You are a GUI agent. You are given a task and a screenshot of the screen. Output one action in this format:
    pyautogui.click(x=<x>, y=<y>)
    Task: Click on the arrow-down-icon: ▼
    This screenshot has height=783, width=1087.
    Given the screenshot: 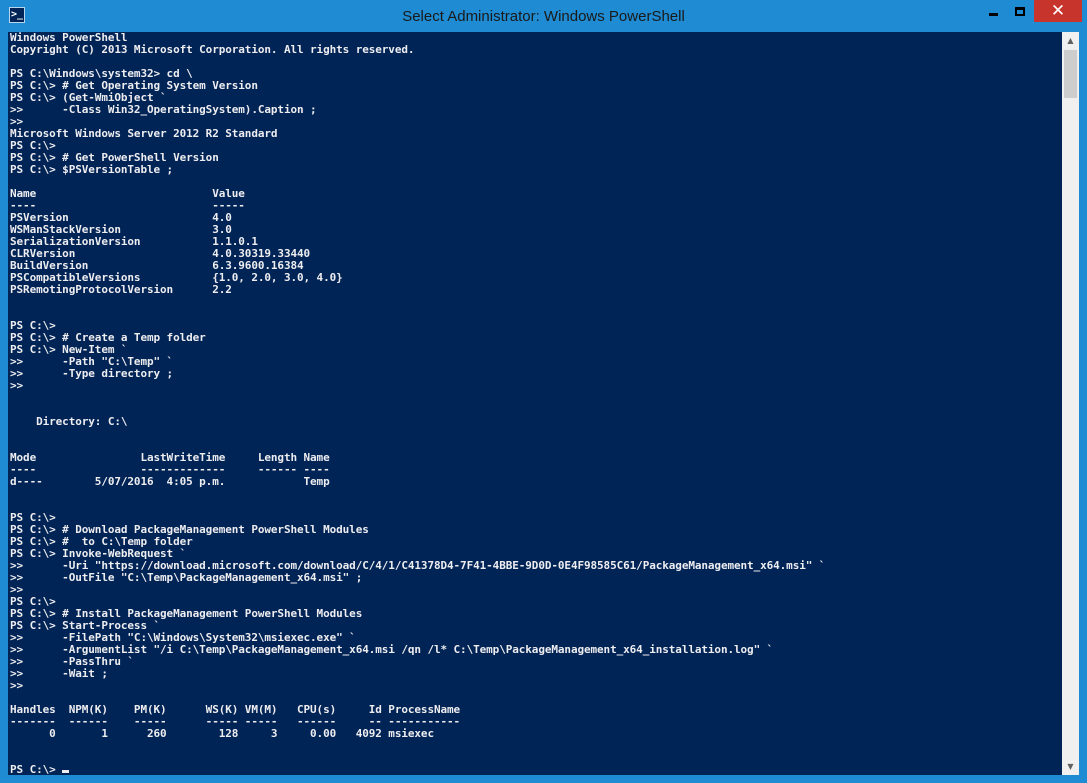 What is the action you would take?
    pyautogui.click(x=1070, y=766)
    